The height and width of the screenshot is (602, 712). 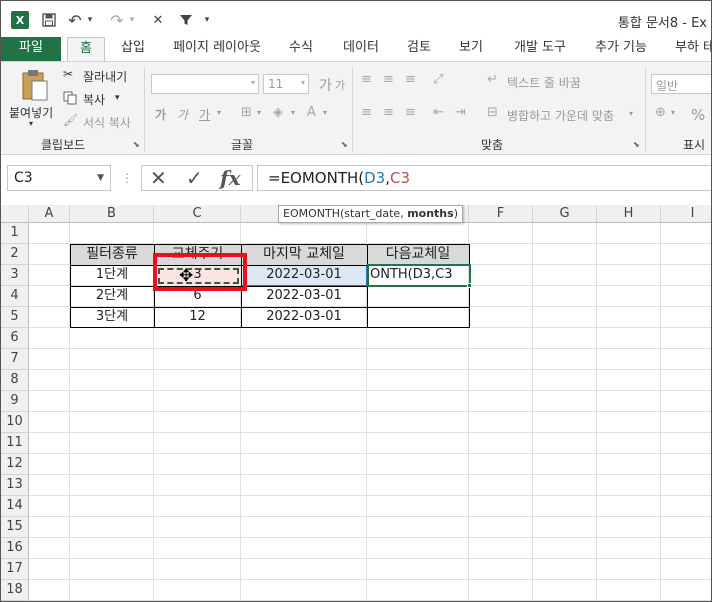 What do you see at coordinates (471, 49) in the screenshot?
I see `tab-view: 보기` at bounding box center [471, 49].